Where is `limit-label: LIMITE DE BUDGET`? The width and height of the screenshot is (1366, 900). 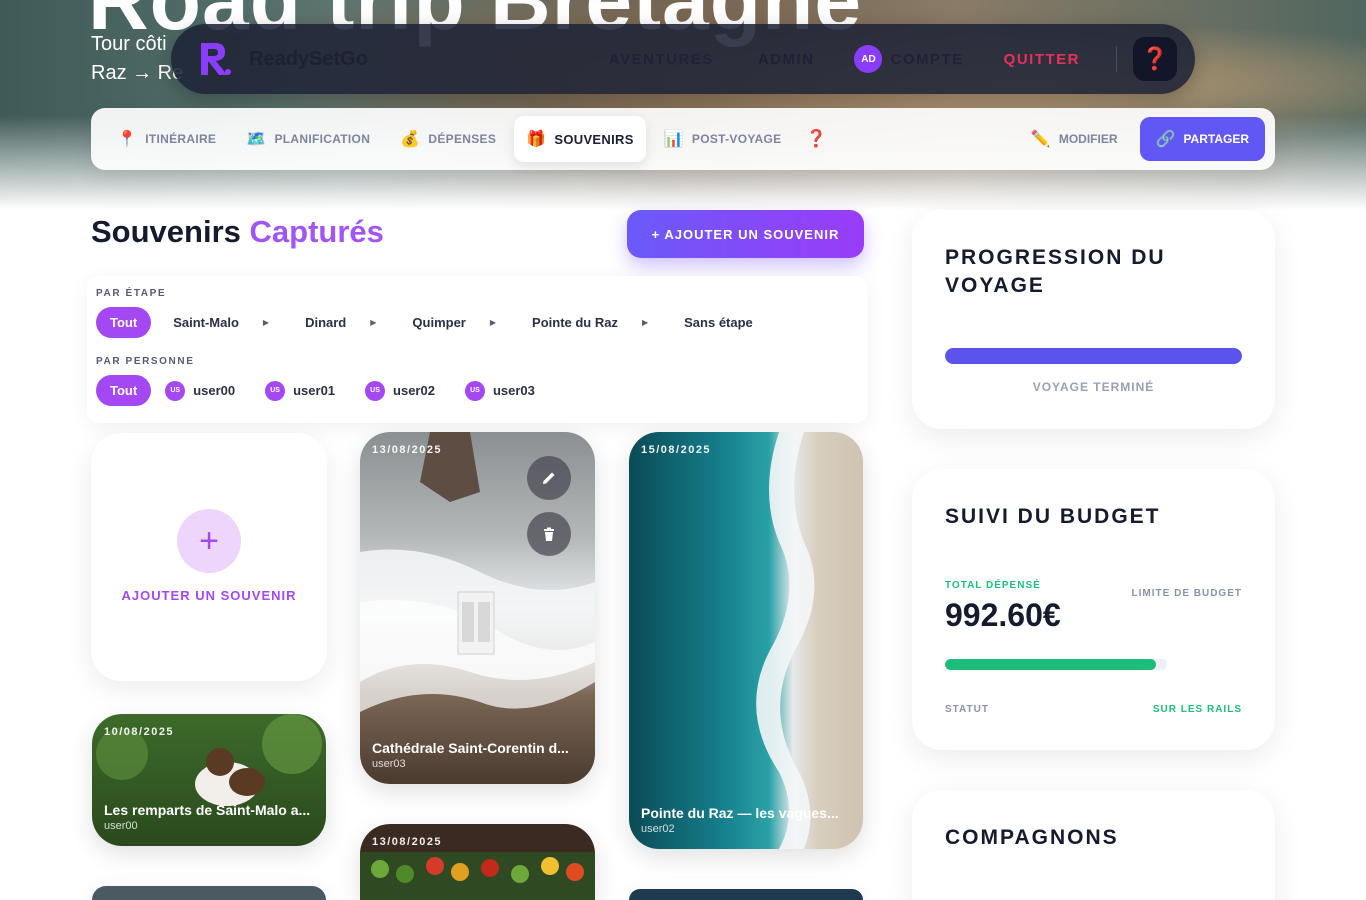
limit-label: LIMITE DE BUDGET is located at coordinates (1186, 593).